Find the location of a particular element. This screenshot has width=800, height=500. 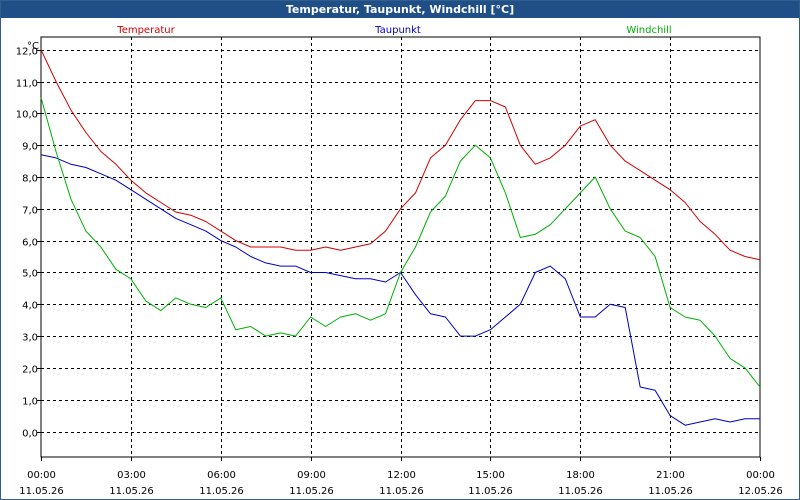

y-tick-label: 6,0 is located at coordinates (30, 243).